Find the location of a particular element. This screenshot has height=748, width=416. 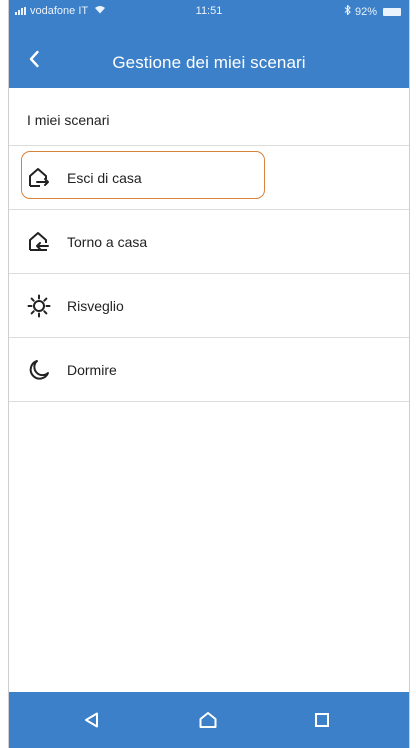

scenario-label: Torno a casa is located at coordinates (107, 242).